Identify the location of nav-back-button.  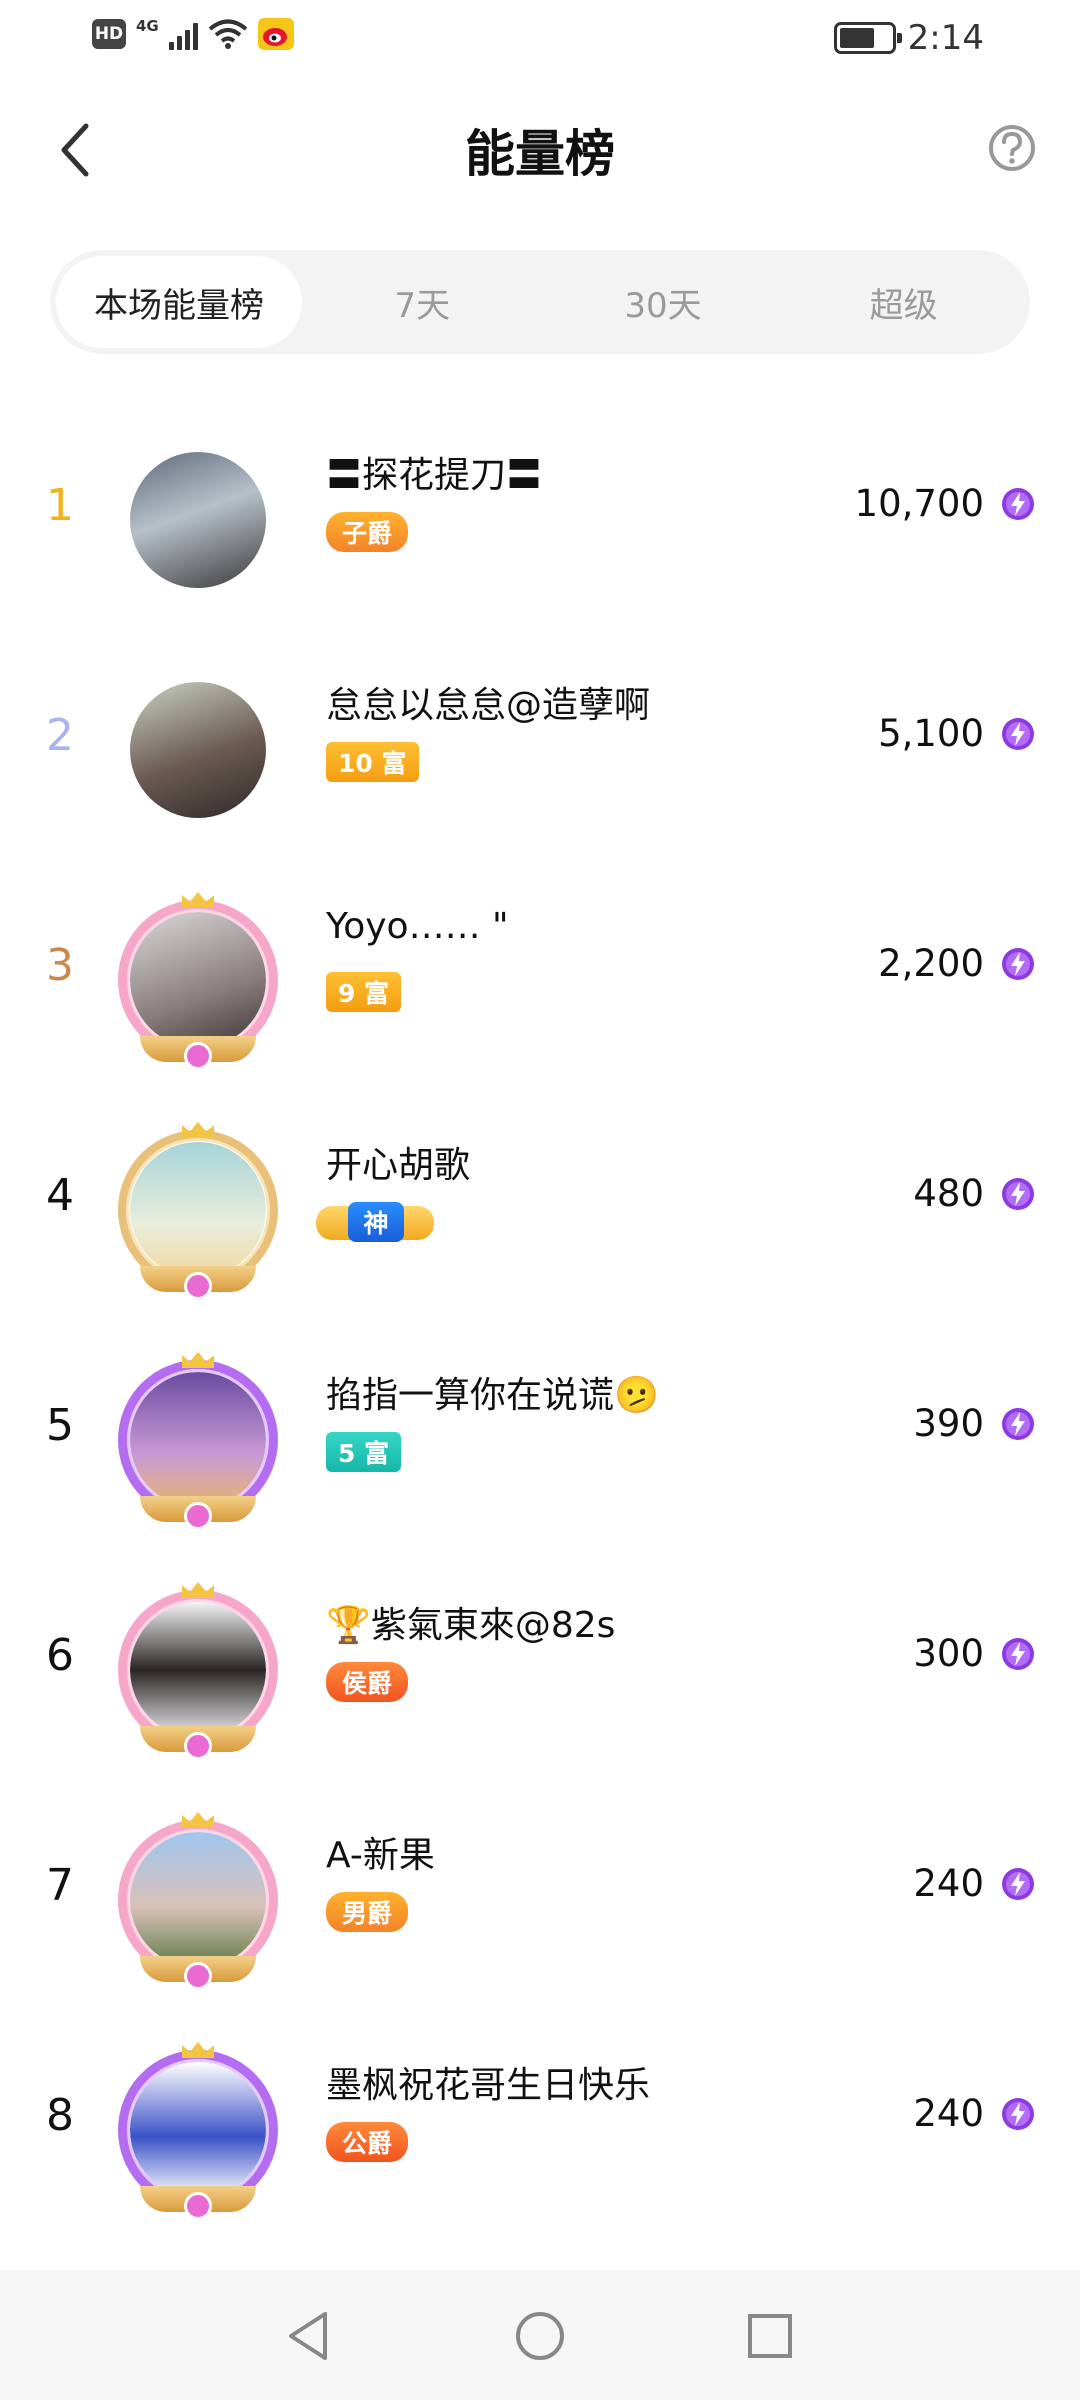
(308, 2336).